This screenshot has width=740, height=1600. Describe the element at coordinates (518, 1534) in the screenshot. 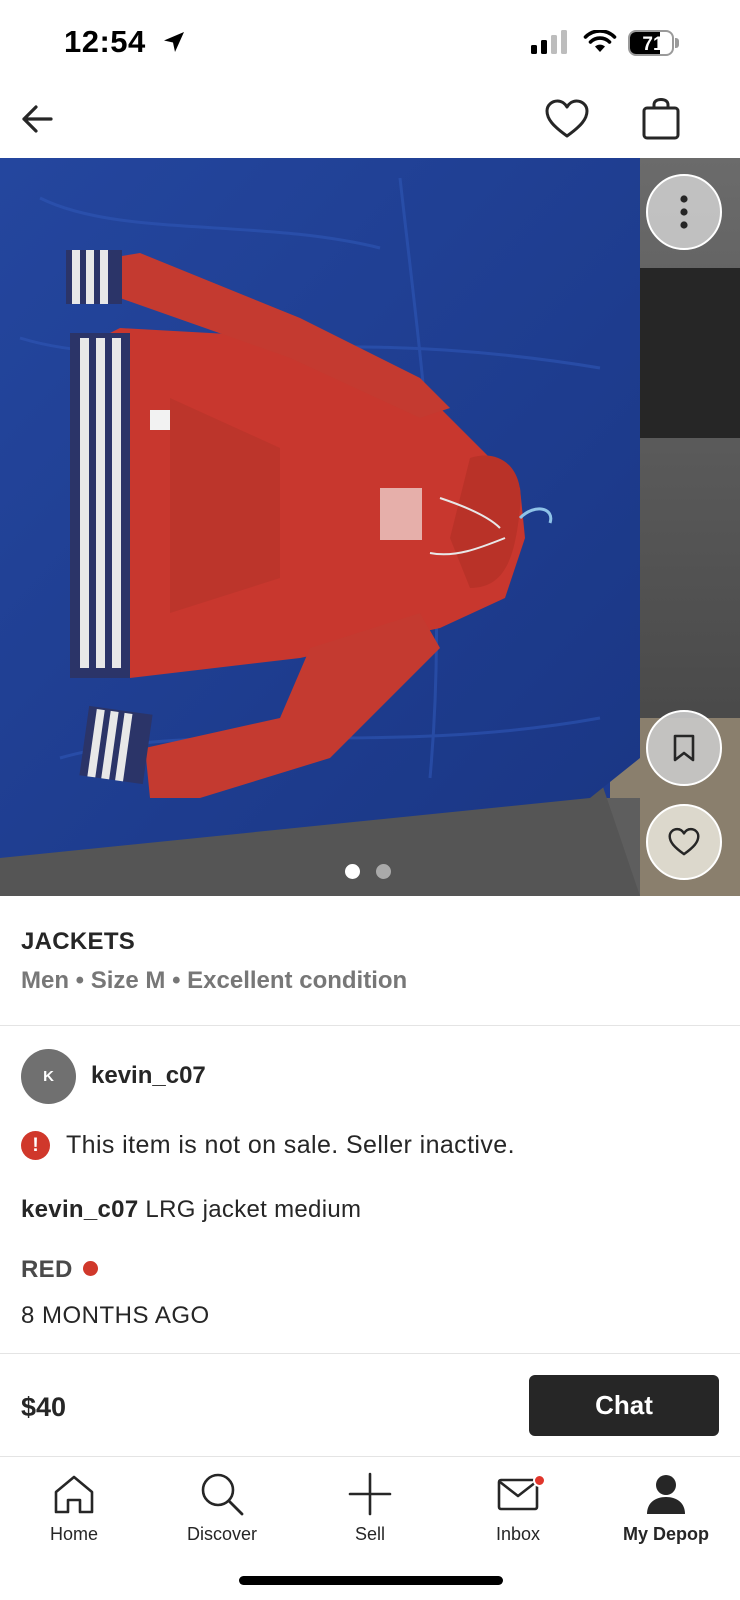

I see `tab-label: Inbox` at that location.